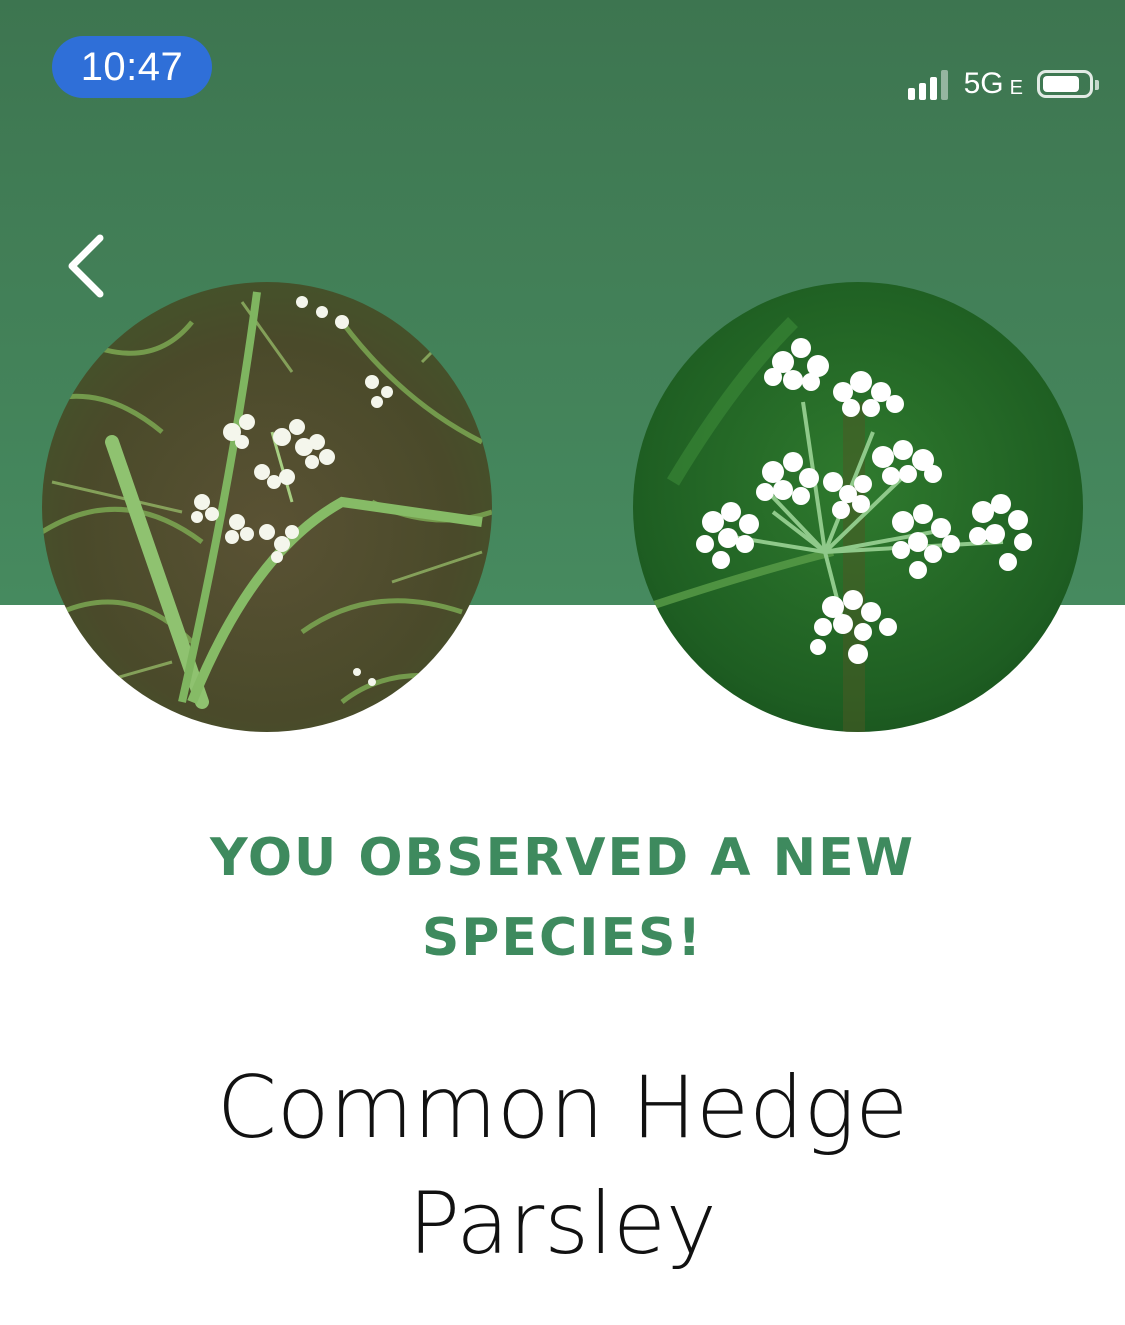 The width and height of the screenshot is (1125, 1325). Describe the element at coordinates (1068, 84) in the screenshot. I see `battery-icon` at that location.